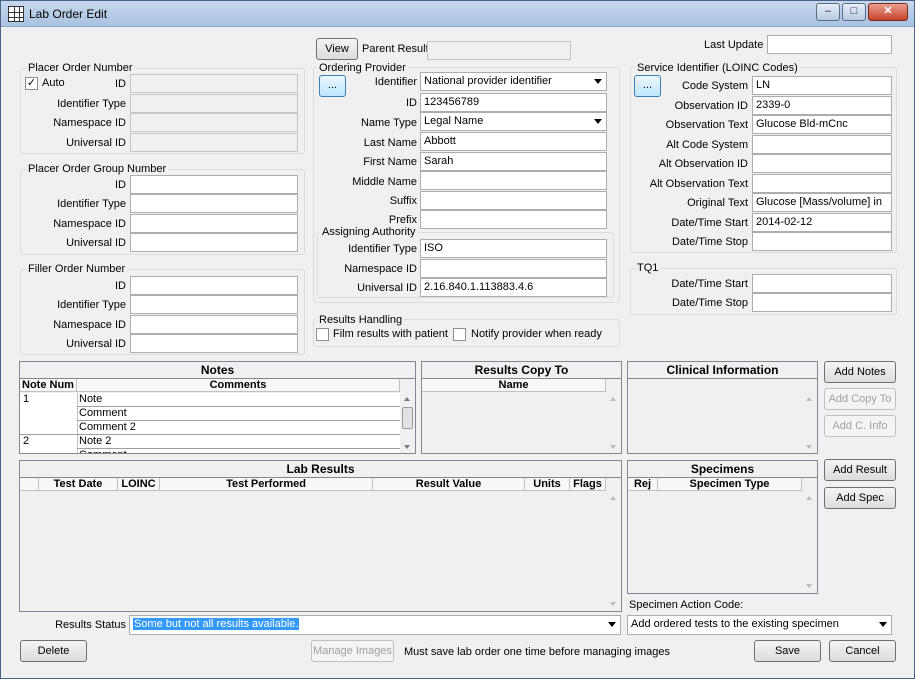 The width and height of the screenshot is (915, 679). Describe the element at coordinates (822, 283) in the screenshot. I see `tq1-dt-start-field` at that location.